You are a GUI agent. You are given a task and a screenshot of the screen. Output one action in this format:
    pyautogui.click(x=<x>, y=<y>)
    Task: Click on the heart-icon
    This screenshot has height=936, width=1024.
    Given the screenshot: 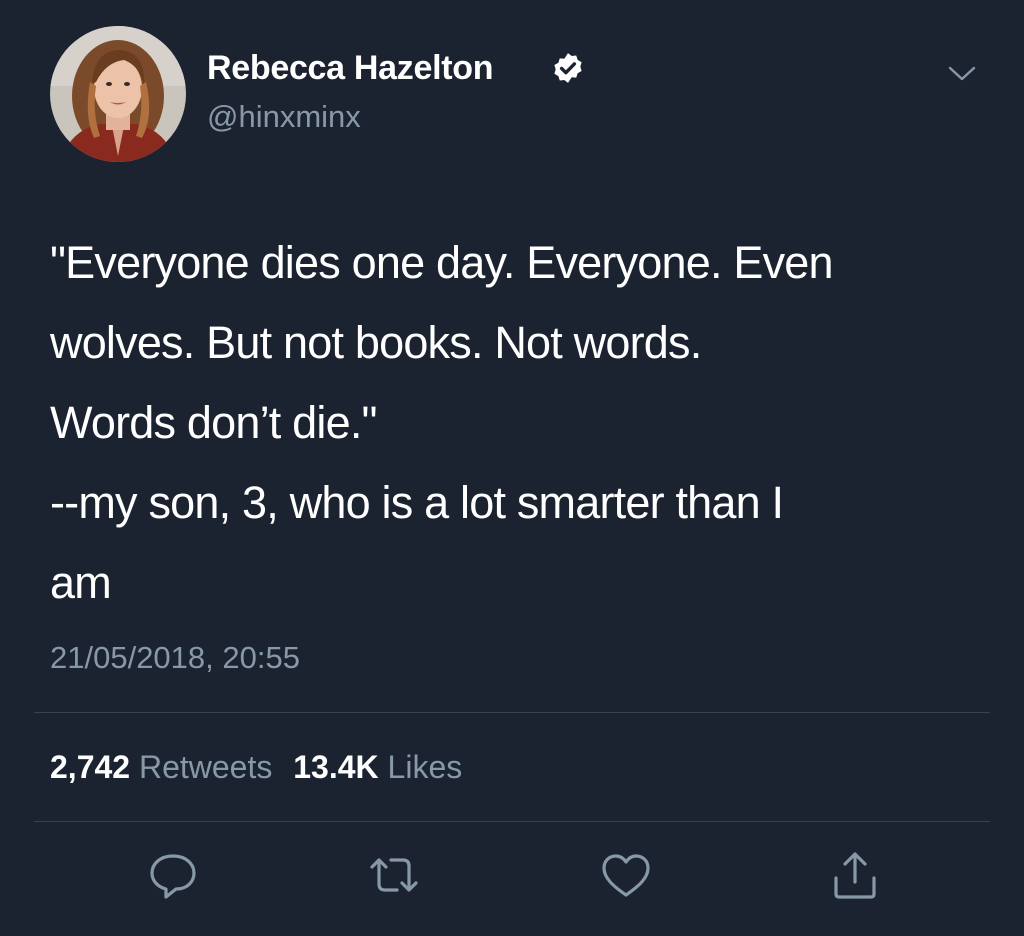 What is the action you would take?
    pyautogui.click(x=626, y=875)
    